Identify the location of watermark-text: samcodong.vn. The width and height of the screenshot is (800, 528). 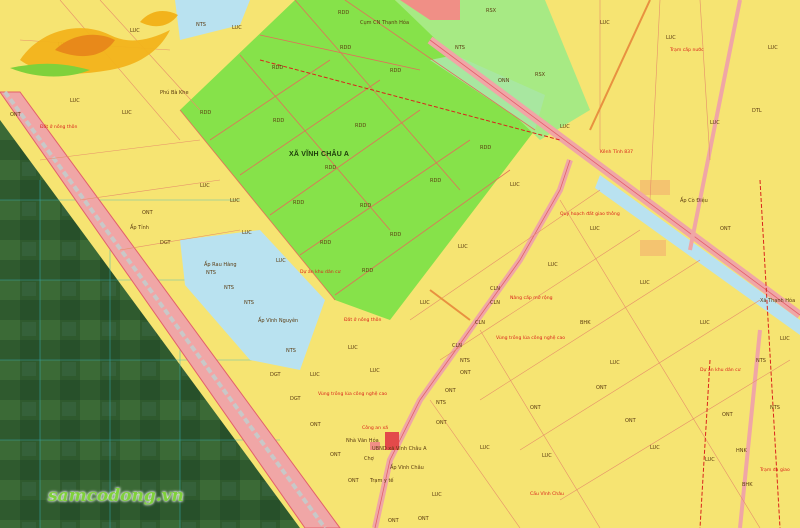
(116, 496).